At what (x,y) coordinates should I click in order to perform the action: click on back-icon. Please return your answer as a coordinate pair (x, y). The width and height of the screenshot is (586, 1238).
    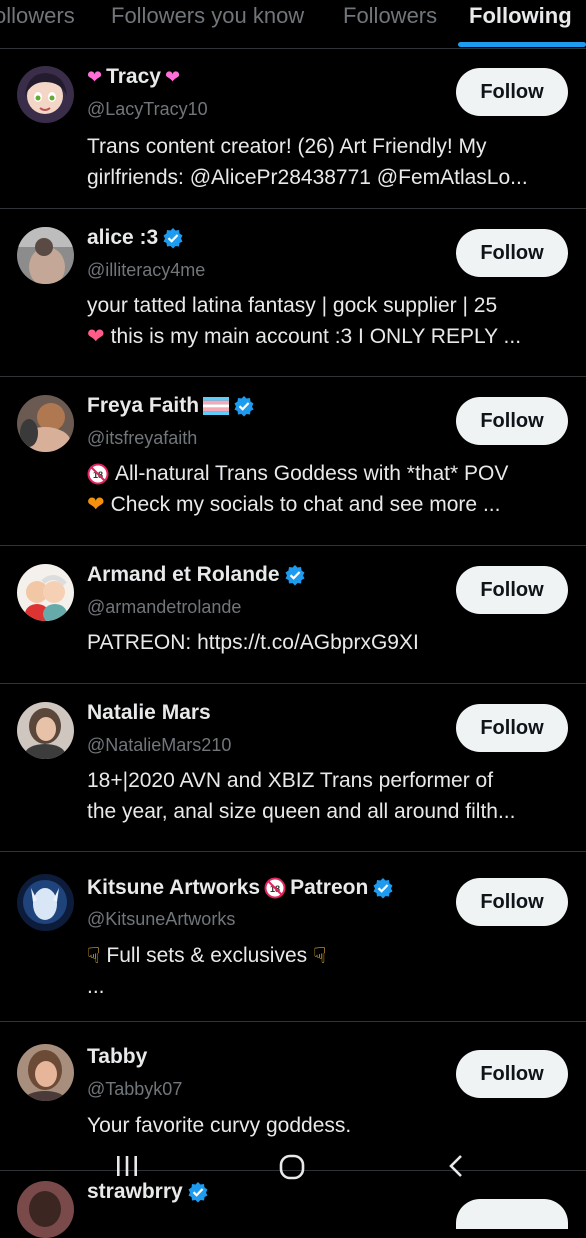
    Looking at the image, I should click on (456, 1166).